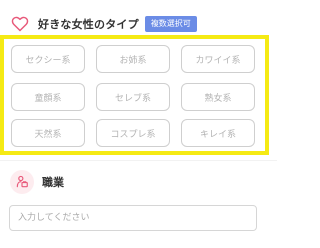 The height and width of the screenshot is (248, 320). I want to click on option-tennen: 天然系, so click(48, 133).